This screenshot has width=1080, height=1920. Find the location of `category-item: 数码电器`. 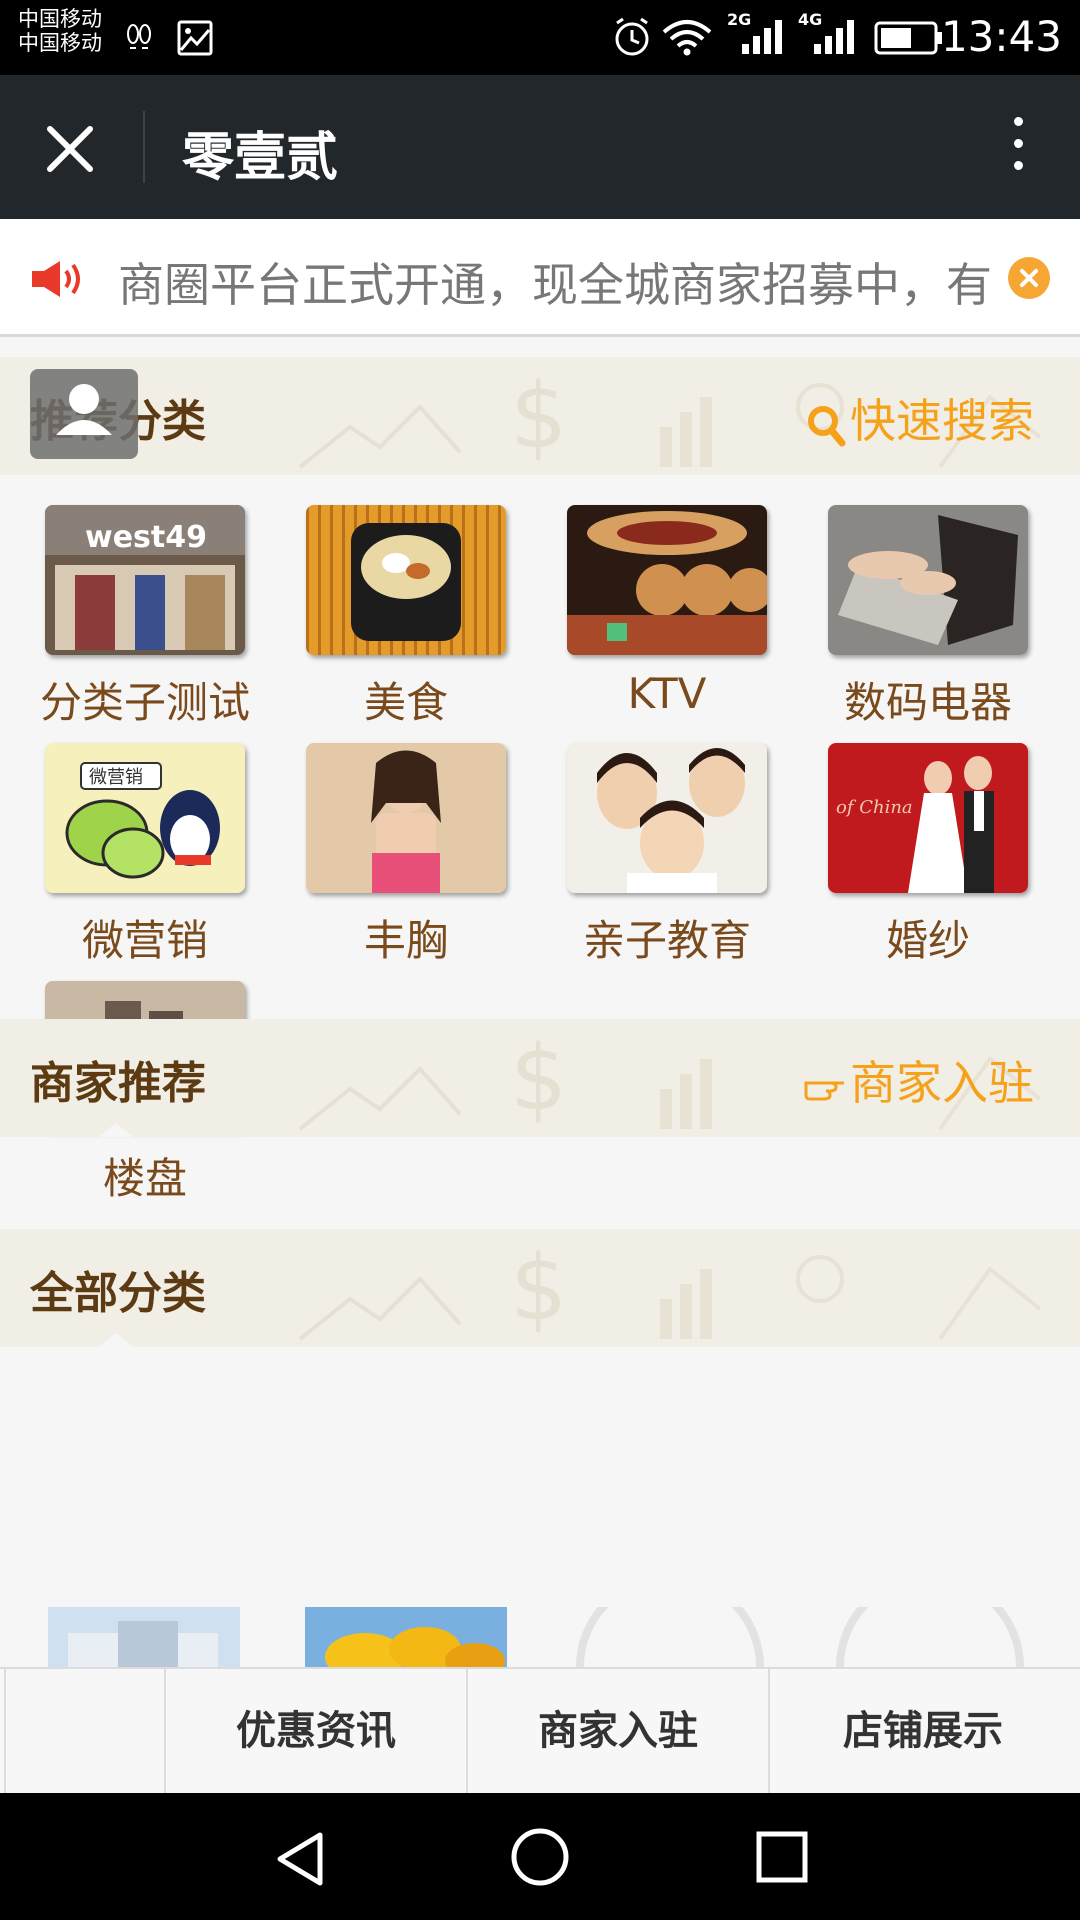

category-item: 数码电器 is located at coordinates (928, 617).